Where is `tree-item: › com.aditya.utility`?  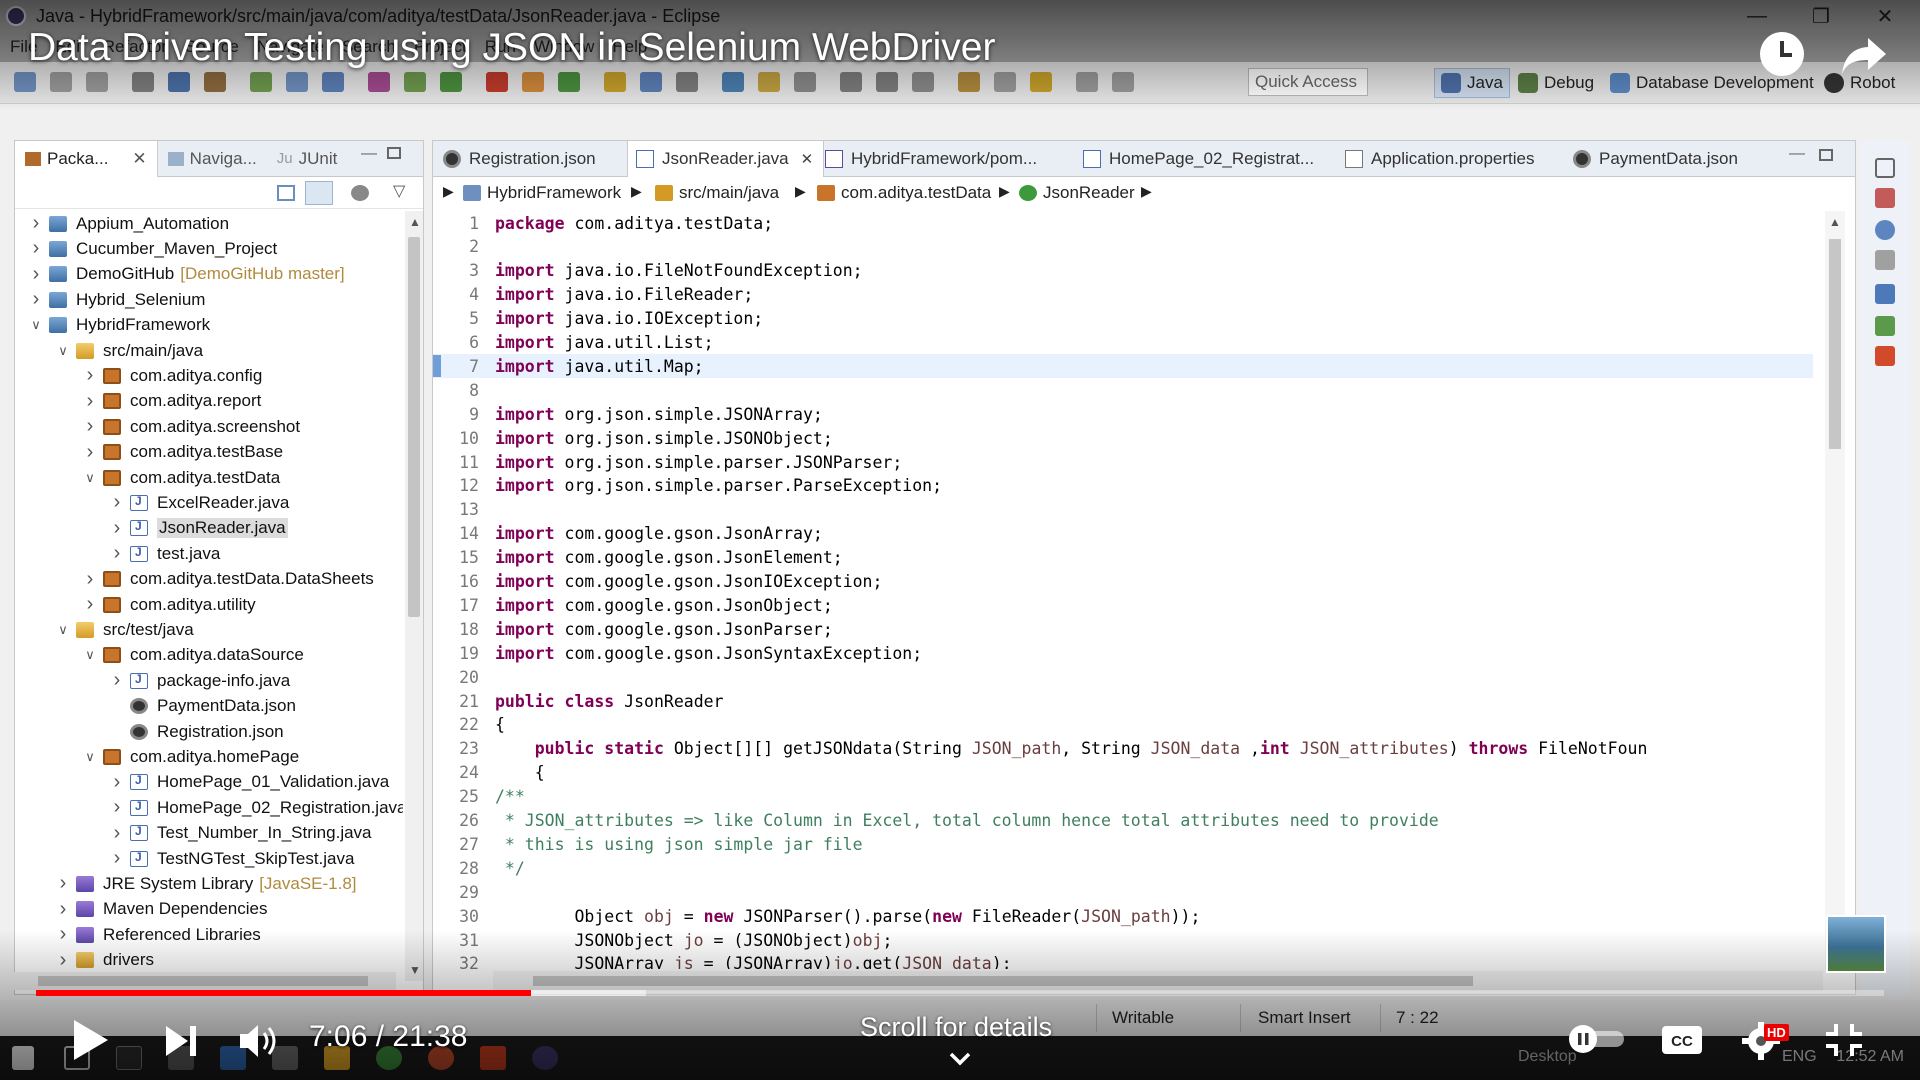
tree-item: › com.aditya.utility is located at coordinates (135, 604).